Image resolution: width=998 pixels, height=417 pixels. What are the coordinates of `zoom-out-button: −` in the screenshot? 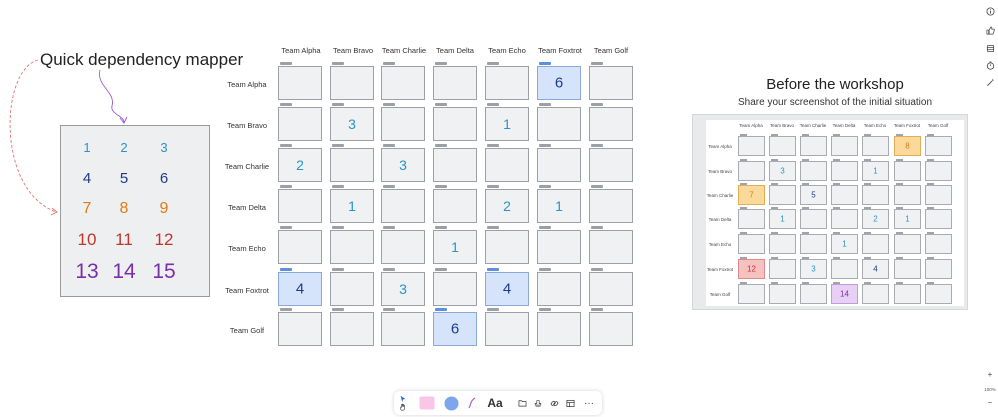 It's located at (990, 402).